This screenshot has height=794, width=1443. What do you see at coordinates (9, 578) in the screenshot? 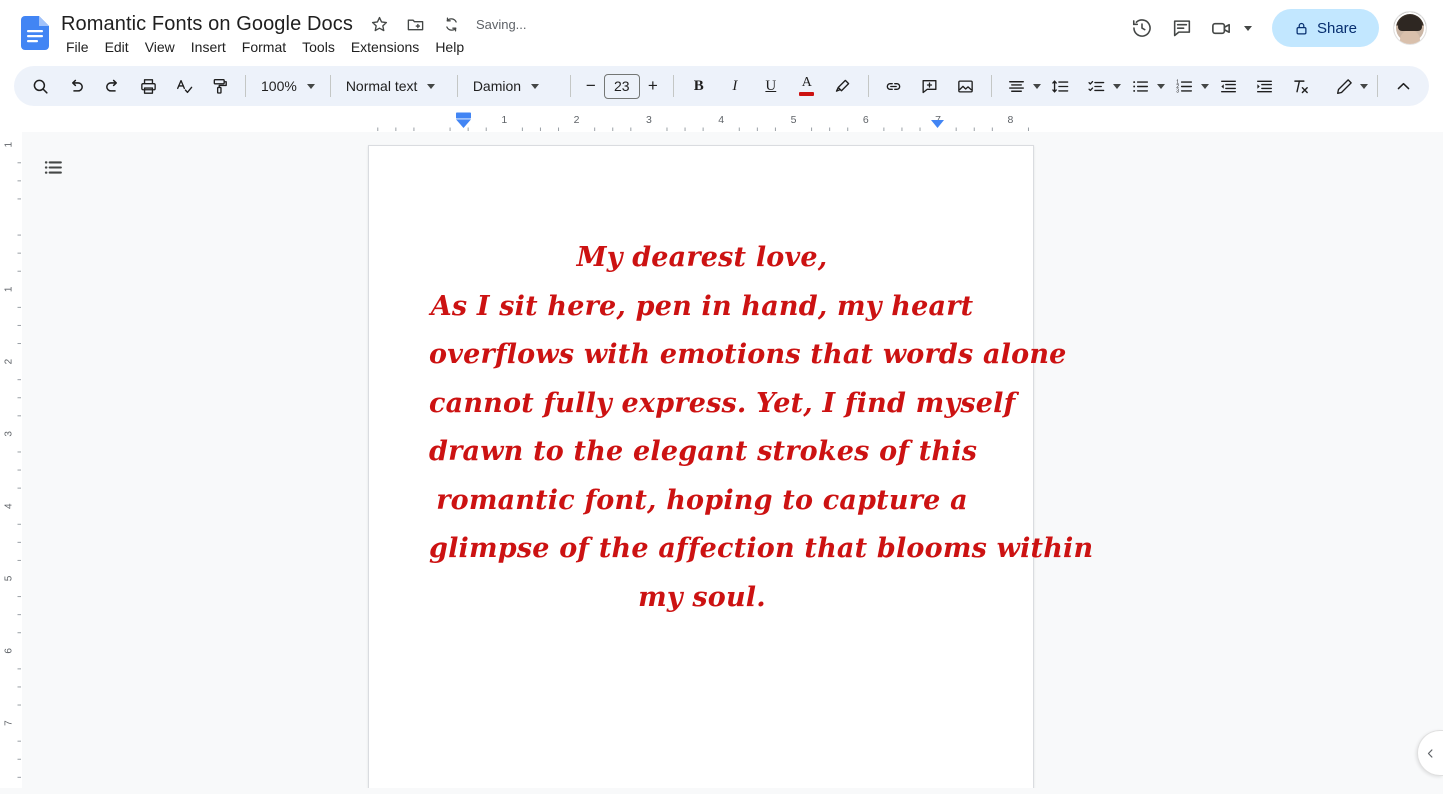
I see `svg-text: 5` at bounding box center [9, 578].